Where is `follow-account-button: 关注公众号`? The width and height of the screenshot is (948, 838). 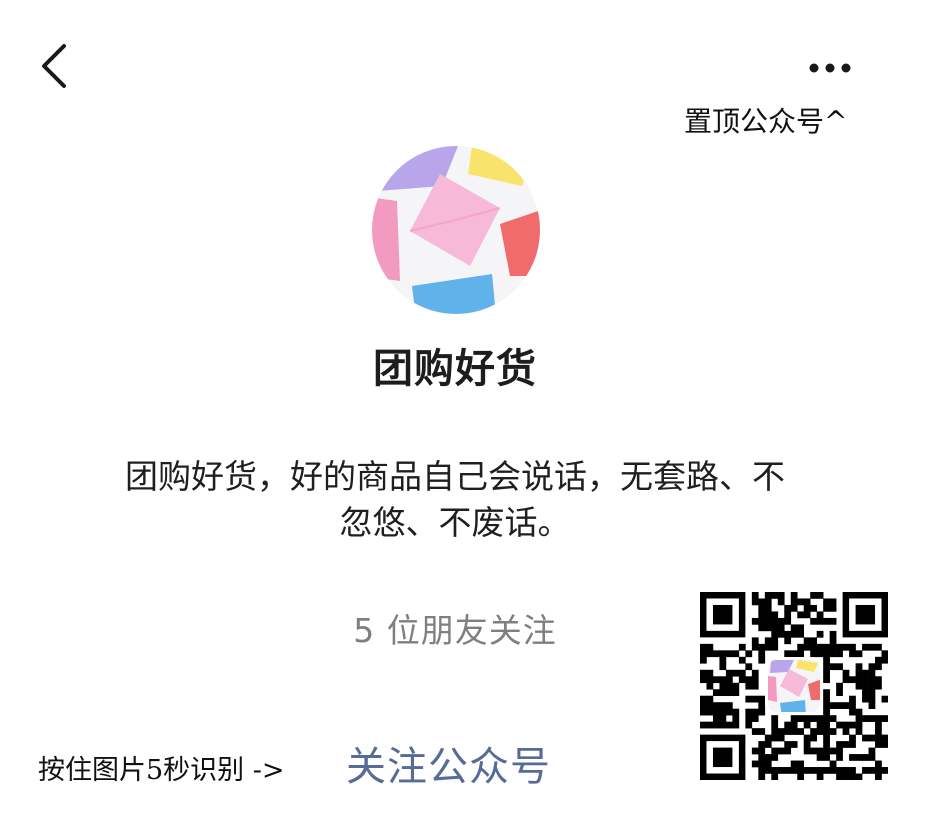 follow-account-button: 关注公众号 is located at coordinates (448, 763).